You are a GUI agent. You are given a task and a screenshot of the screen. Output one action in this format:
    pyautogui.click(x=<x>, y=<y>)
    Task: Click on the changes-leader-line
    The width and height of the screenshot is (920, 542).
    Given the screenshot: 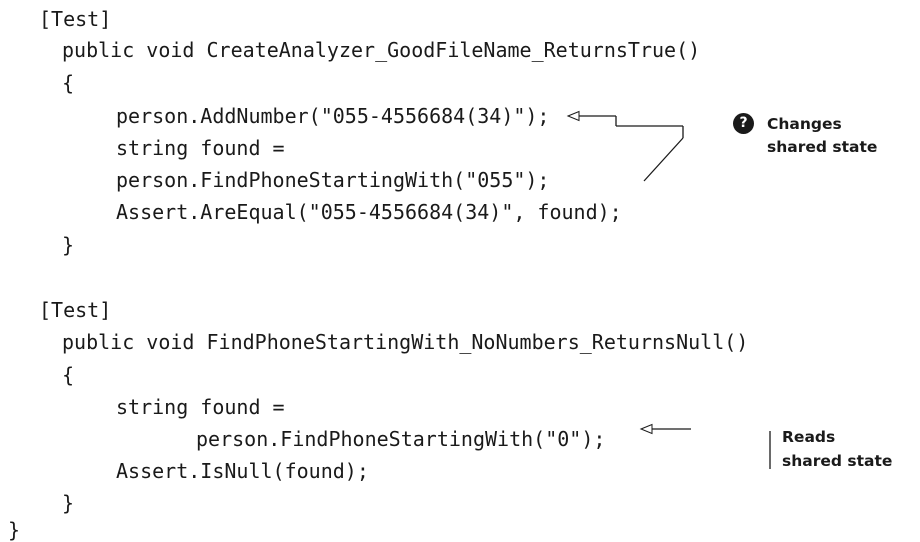 What is the action you would take?
    pyautogui.click(x=663, y=153)
    